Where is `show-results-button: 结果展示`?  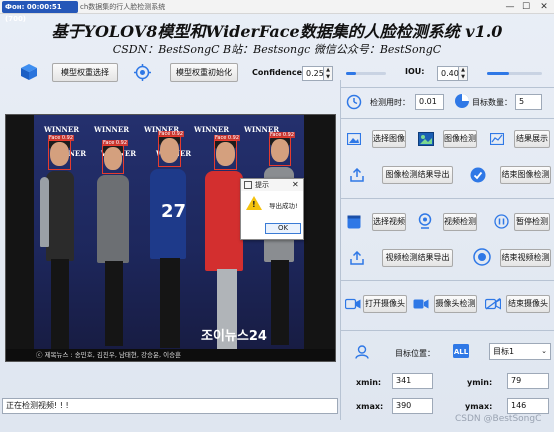
show-results-button: 结果展示 is located at coordinates (532, 139).